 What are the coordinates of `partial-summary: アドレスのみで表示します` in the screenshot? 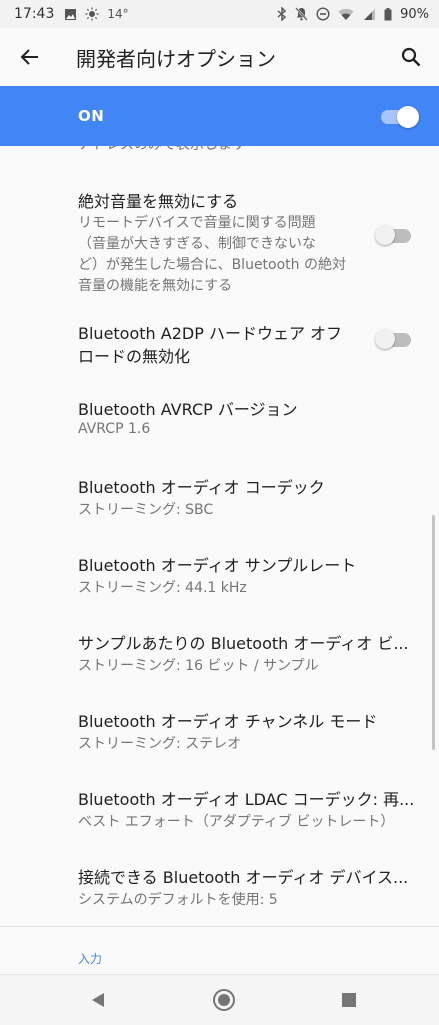 It's located at (162, 150).